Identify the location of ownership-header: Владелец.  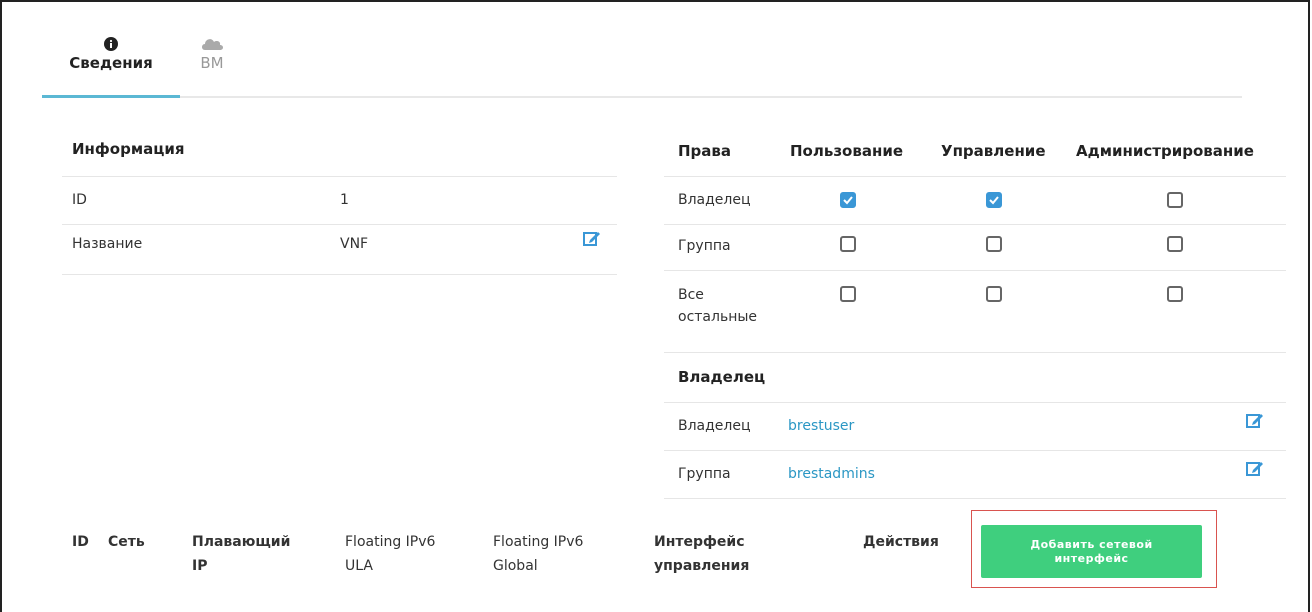
(722, 377).